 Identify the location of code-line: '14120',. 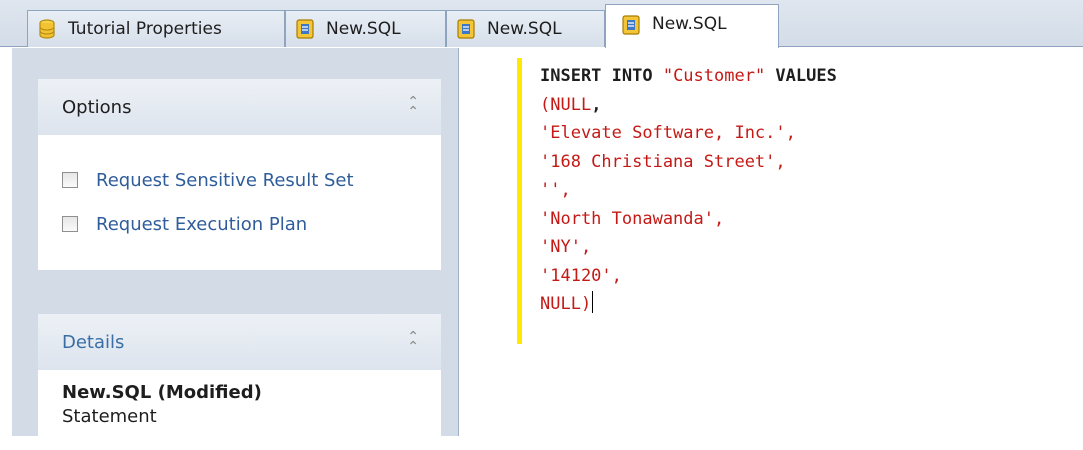
(805, 276).